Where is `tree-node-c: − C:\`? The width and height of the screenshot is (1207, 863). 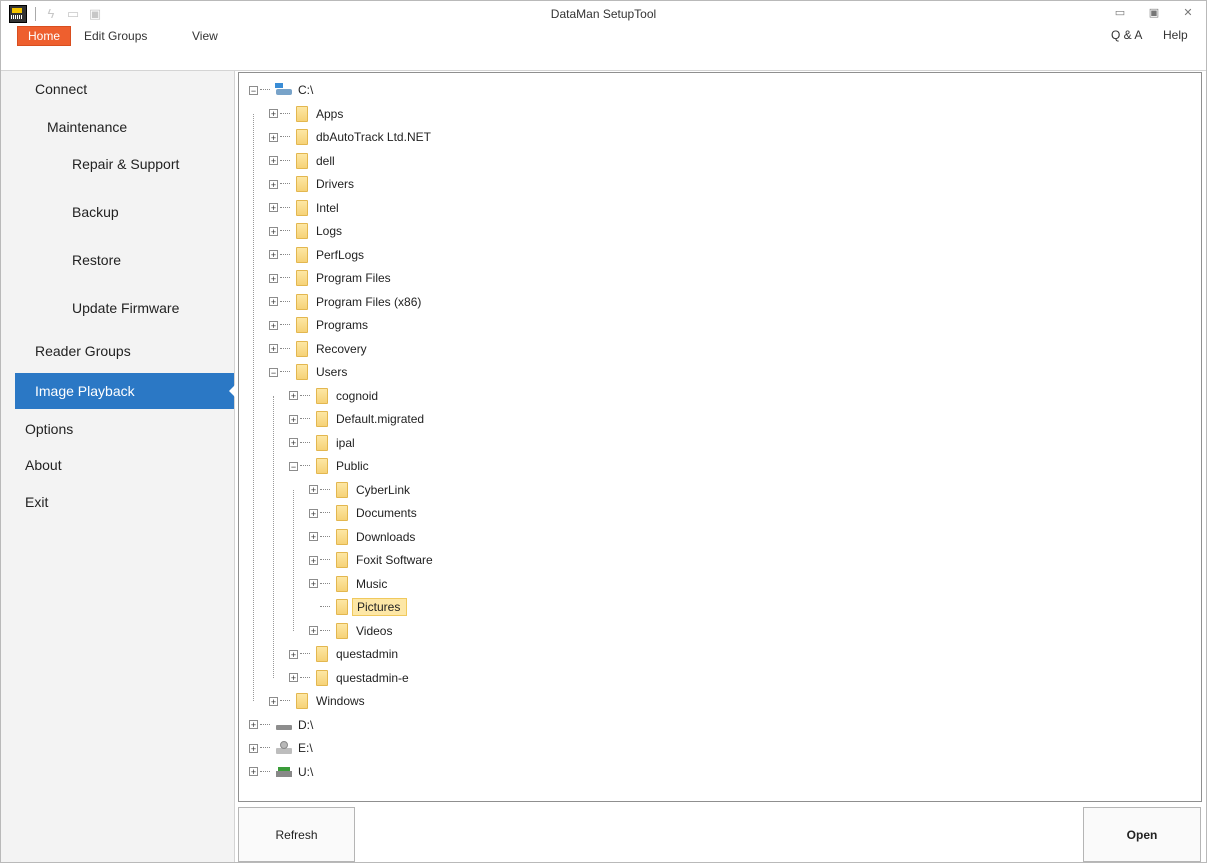
tree-node-c: − C:\ is located at coordinates (281, 90).